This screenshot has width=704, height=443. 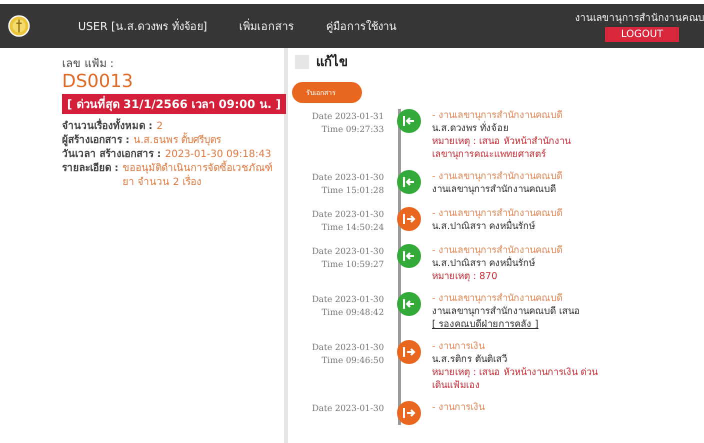 I want to click on entry-time: Time 09:48:42, so click(x=352, y=313).